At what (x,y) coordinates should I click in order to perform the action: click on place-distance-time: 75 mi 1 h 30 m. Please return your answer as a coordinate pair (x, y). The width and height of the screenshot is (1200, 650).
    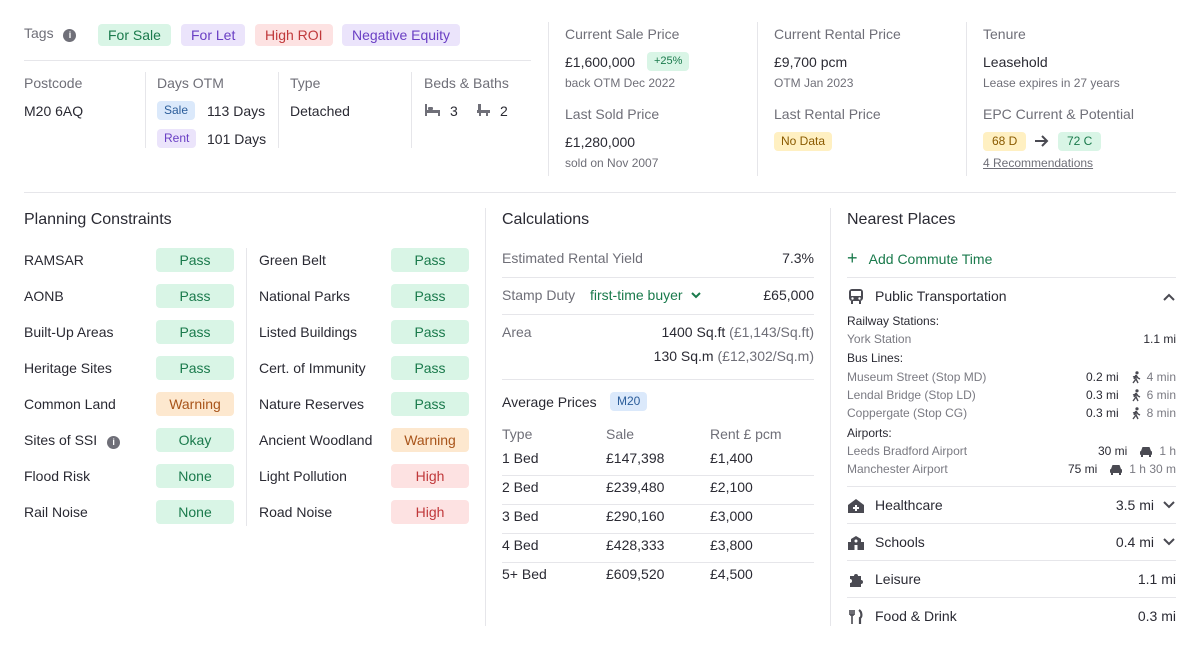
    Looking at the image, I should click on (1122, 469).